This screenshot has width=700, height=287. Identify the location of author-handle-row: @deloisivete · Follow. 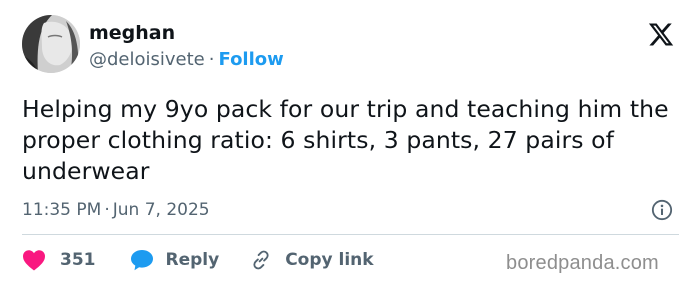
(186, 59).